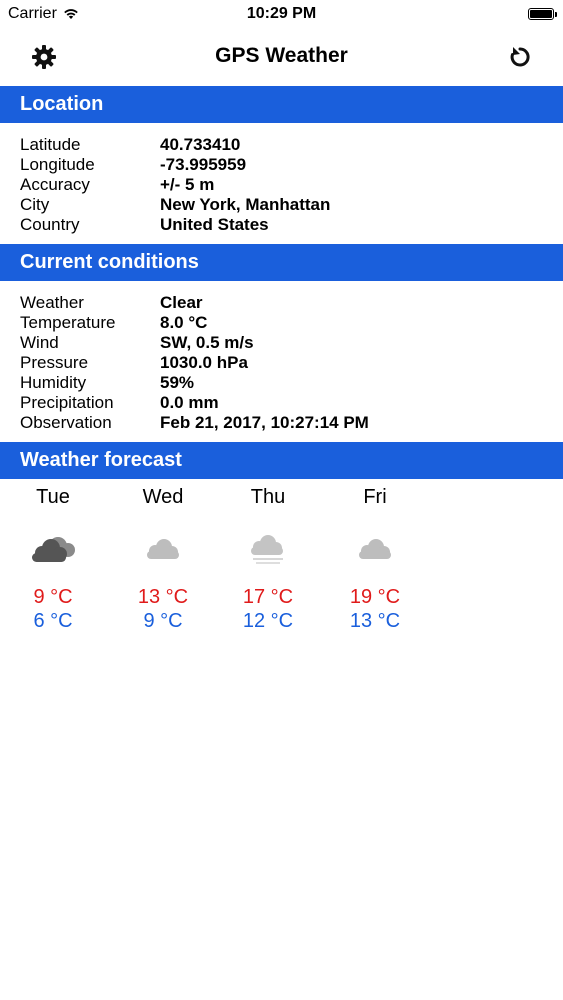  I want to click on app-title: GPS Weather, so click(281, 55).